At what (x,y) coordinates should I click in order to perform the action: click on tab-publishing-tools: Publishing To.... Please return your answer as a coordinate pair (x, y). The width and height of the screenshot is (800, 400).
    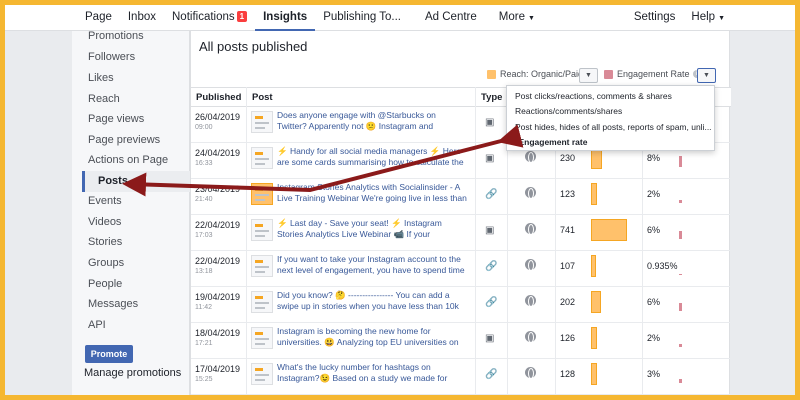
    Looking at the image, I should click on (362, 18).